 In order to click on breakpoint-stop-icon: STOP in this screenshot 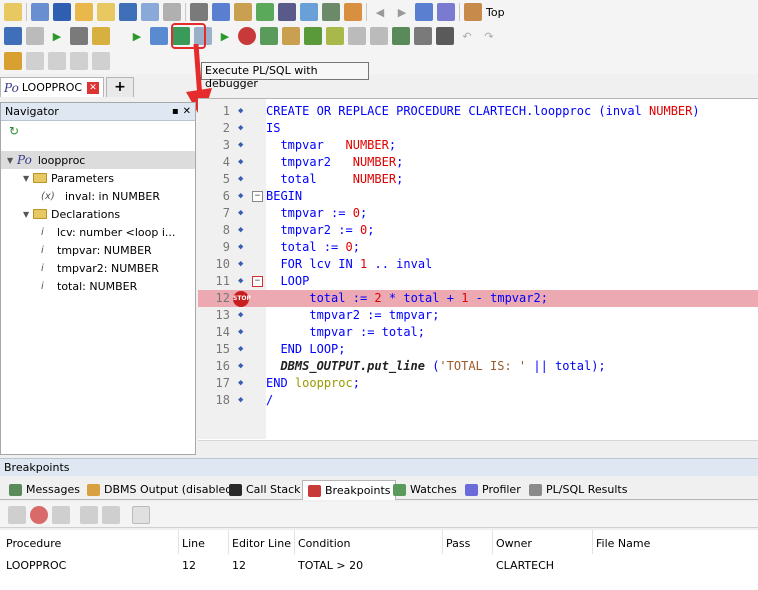, I will do `click(242, 299)`.